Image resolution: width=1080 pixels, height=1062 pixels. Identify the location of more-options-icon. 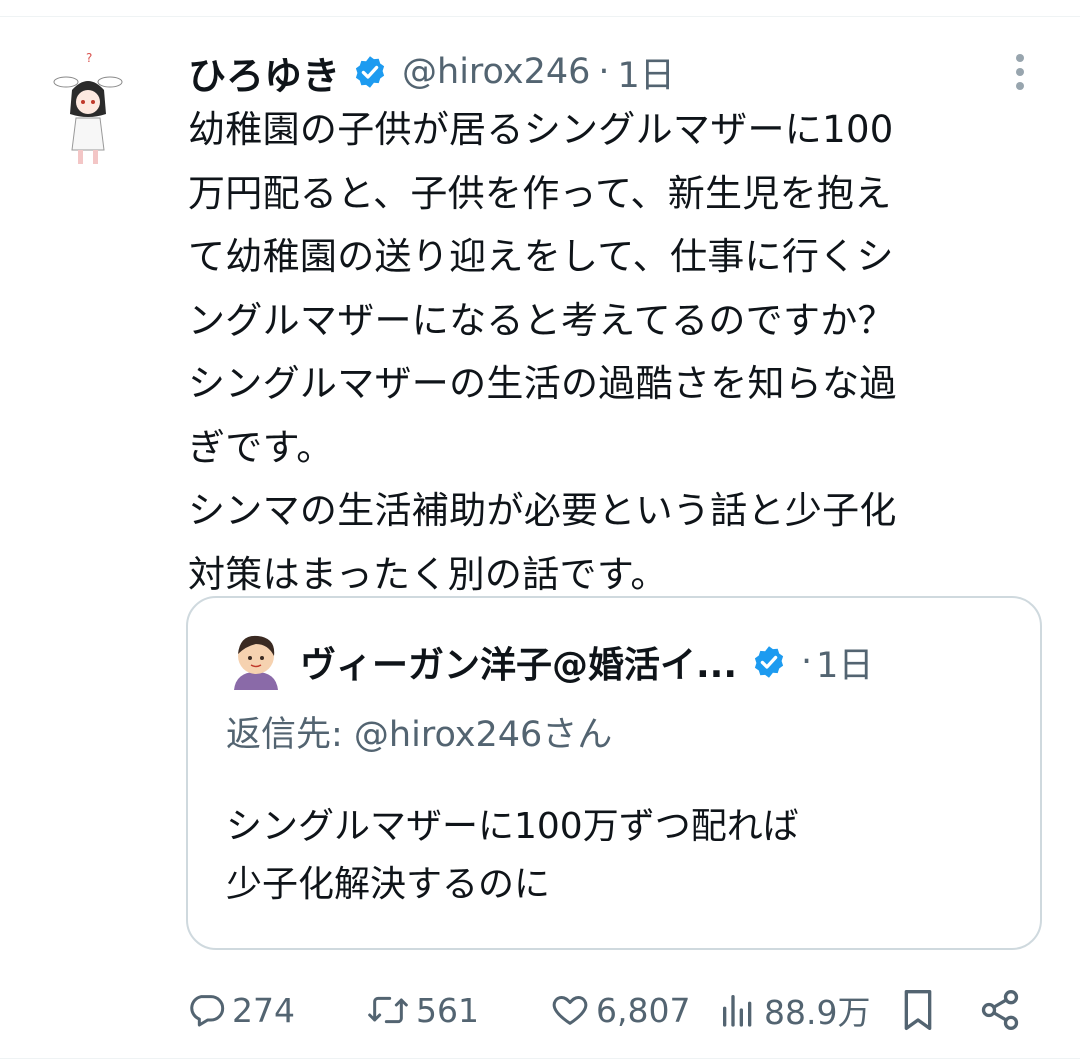
(1020, 72).